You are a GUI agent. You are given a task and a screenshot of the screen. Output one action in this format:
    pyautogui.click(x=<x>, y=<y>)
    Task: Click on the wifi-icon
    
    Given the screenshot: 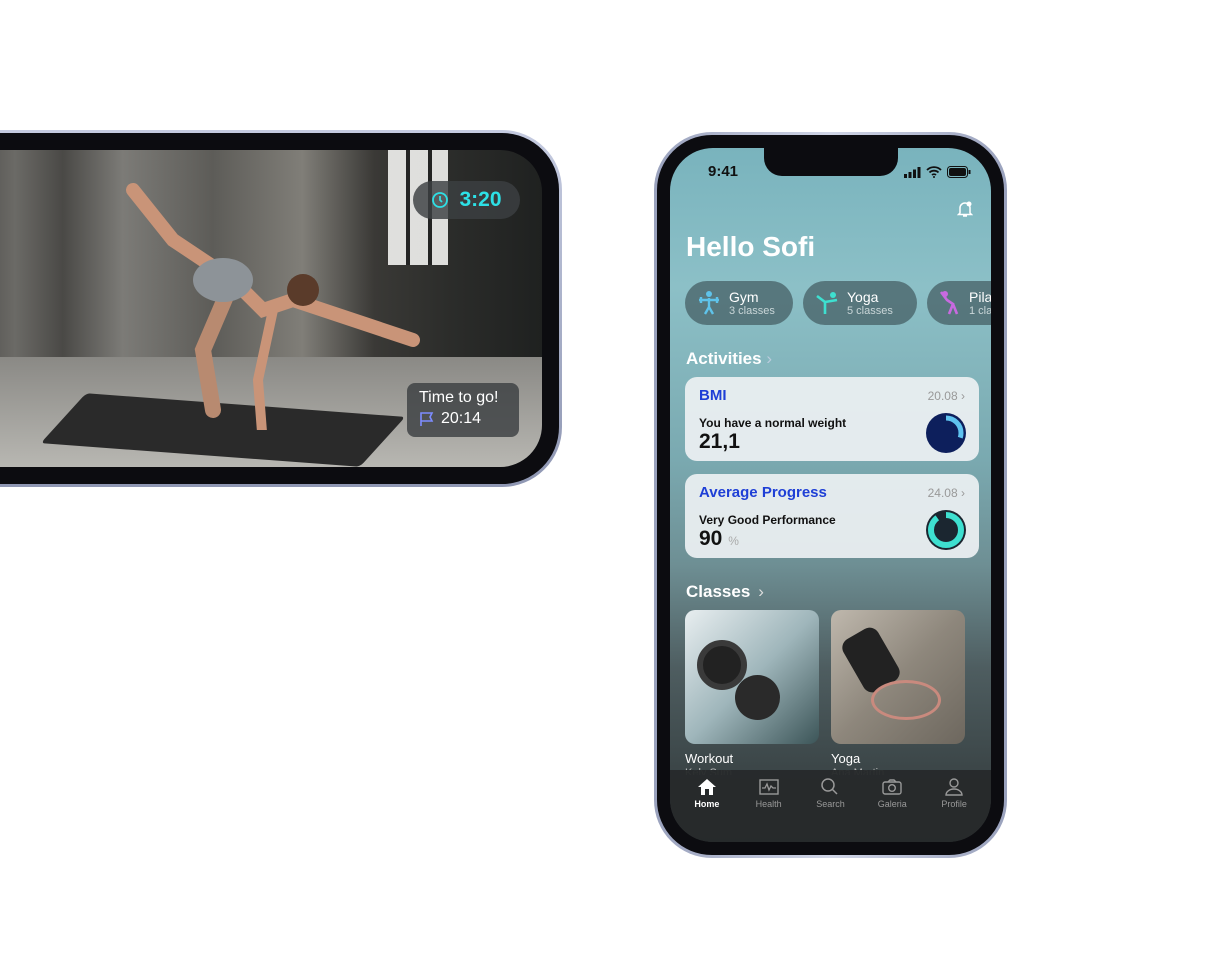 What is the action you would take?
    pyautogui.click(x=934, y=172)
    